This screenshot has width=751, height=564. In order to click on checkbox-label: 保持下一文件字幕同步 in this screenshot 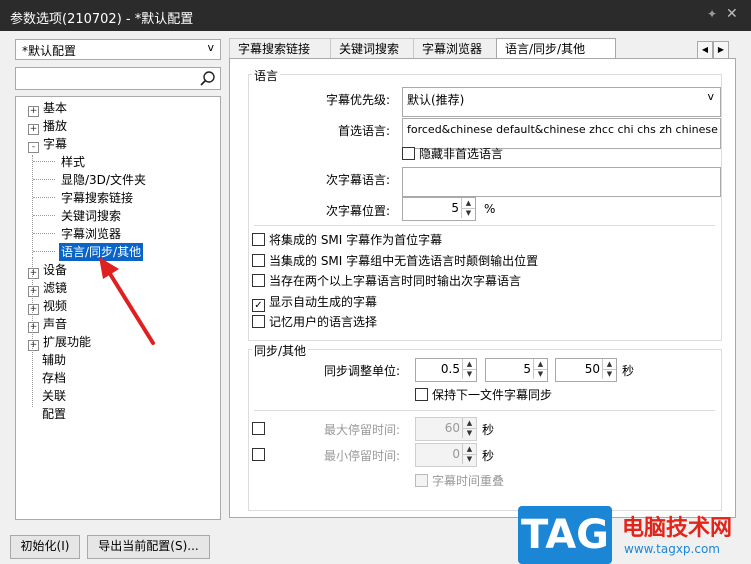, I will do `click(492, 395)`.